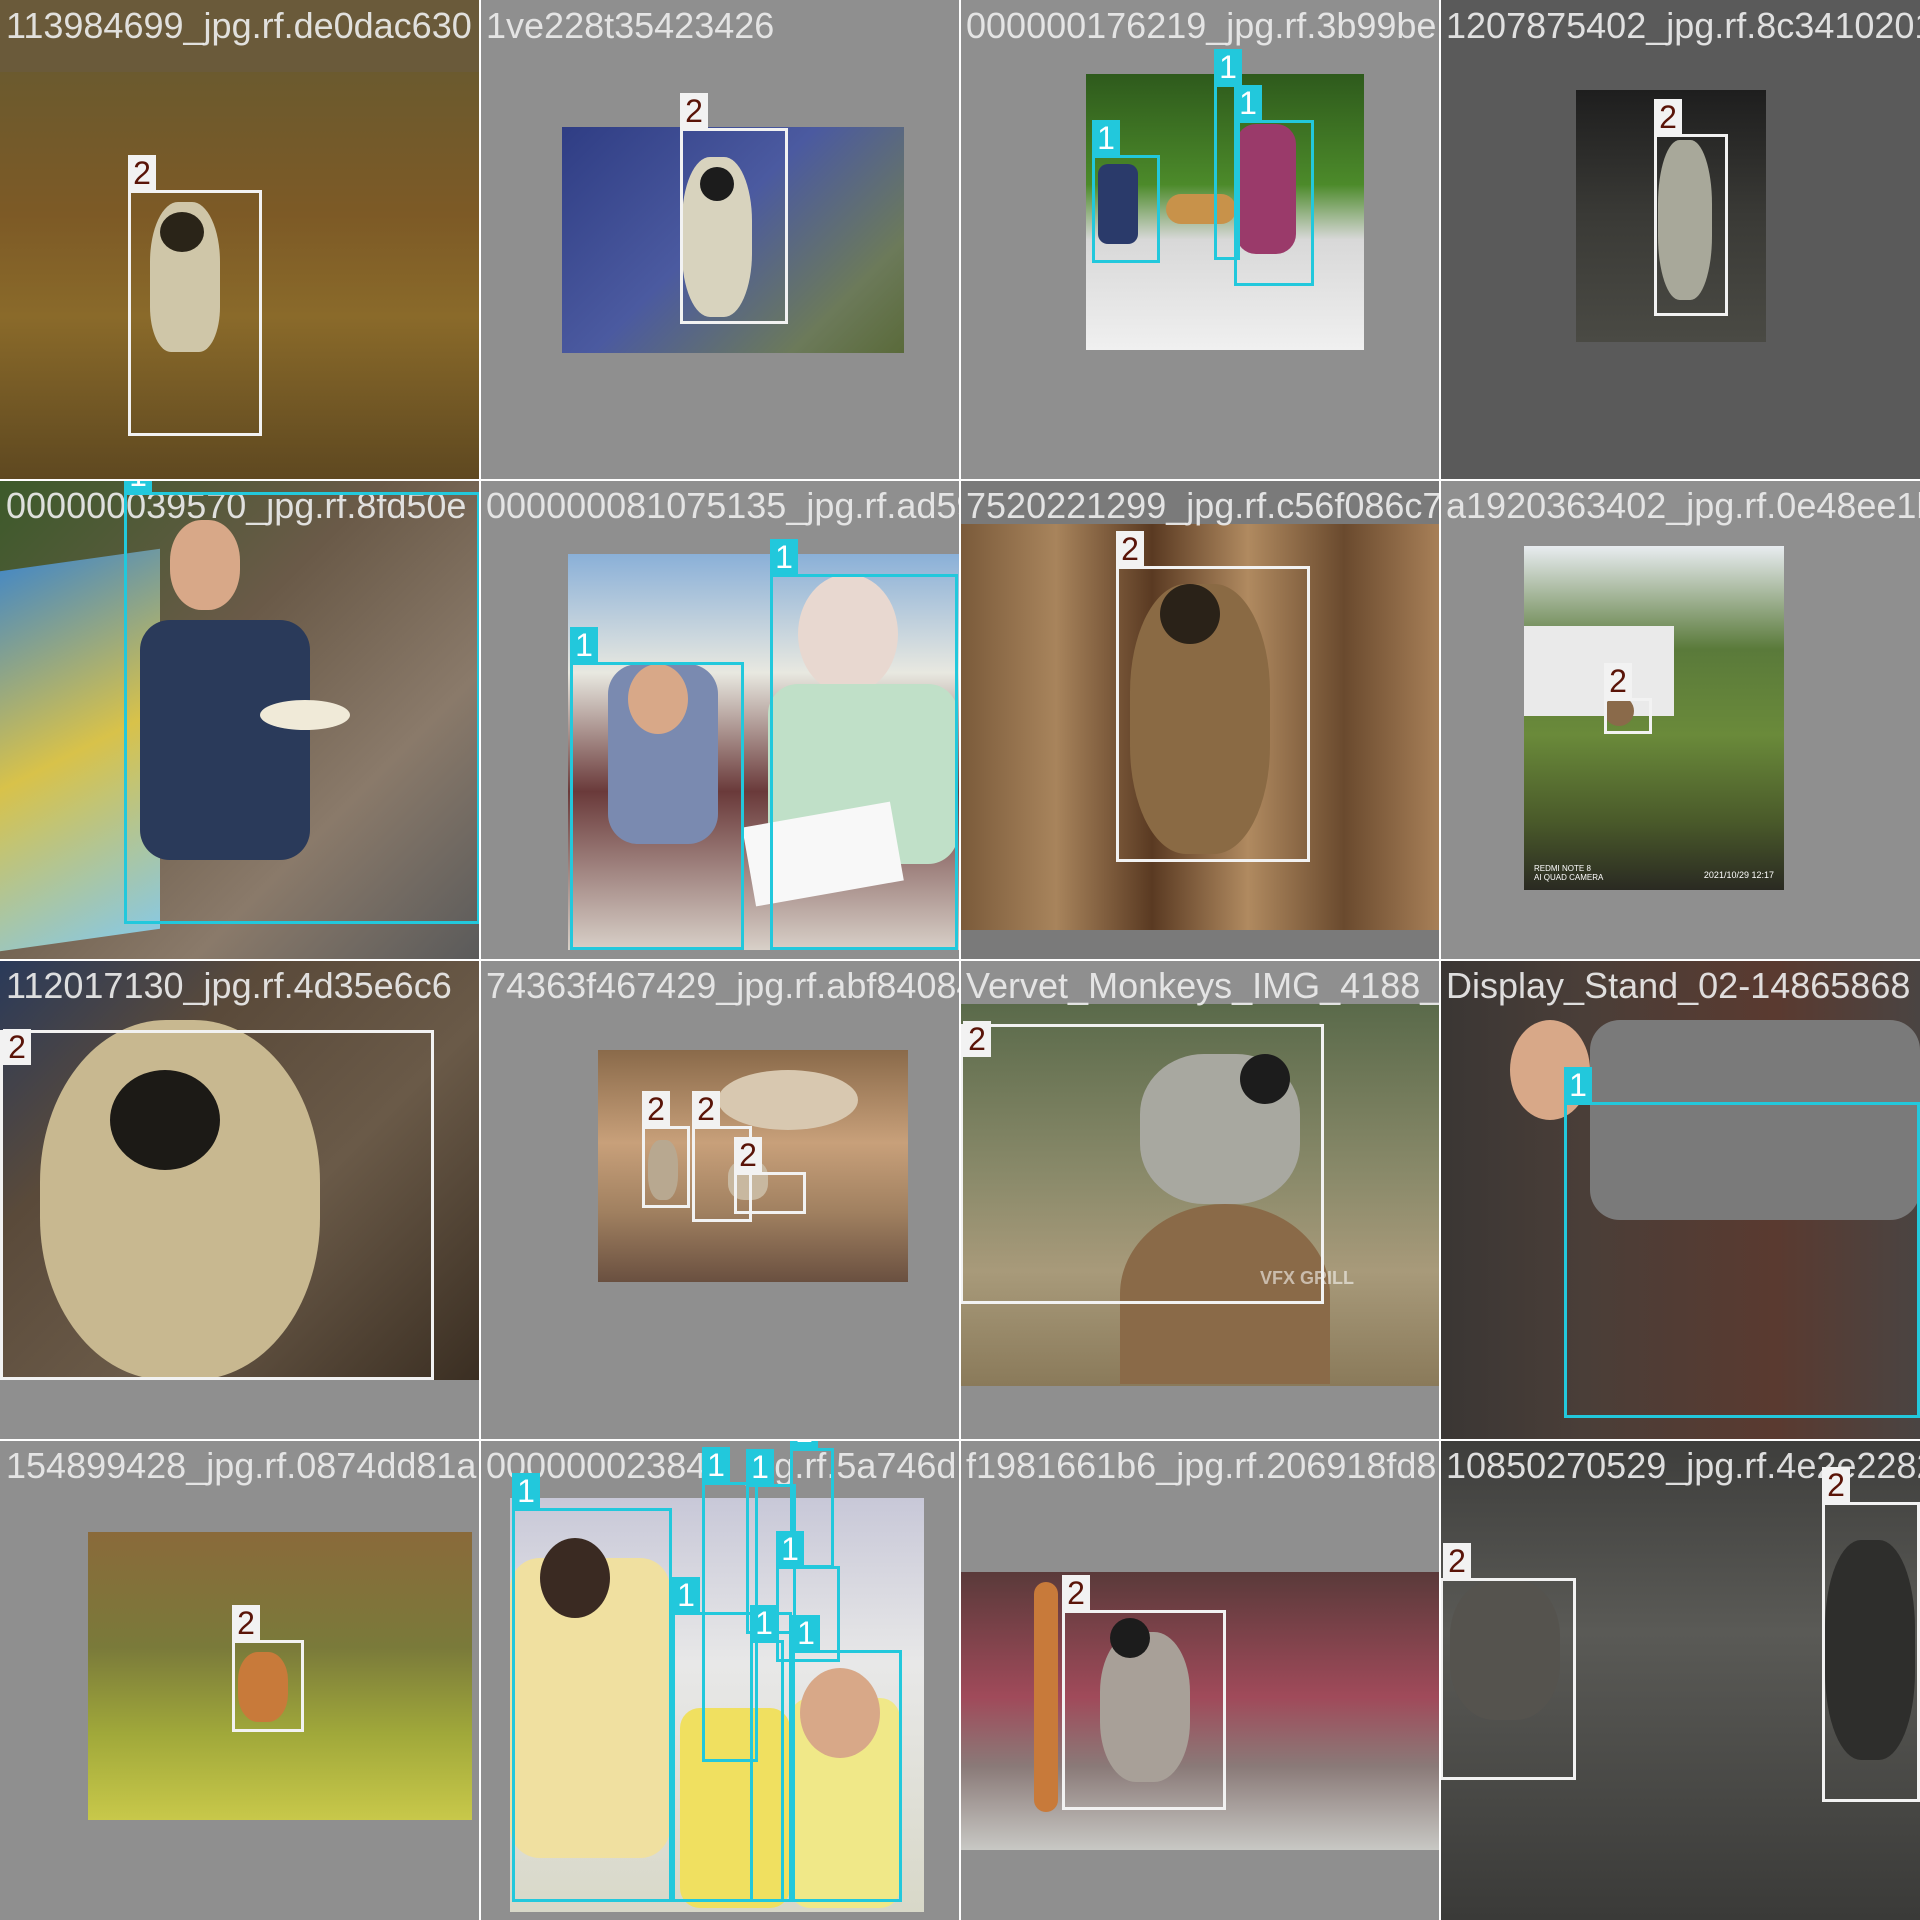  I want to click on tile-filename: 113984699_jpg.rf.de0dac630, so click(239, 25).